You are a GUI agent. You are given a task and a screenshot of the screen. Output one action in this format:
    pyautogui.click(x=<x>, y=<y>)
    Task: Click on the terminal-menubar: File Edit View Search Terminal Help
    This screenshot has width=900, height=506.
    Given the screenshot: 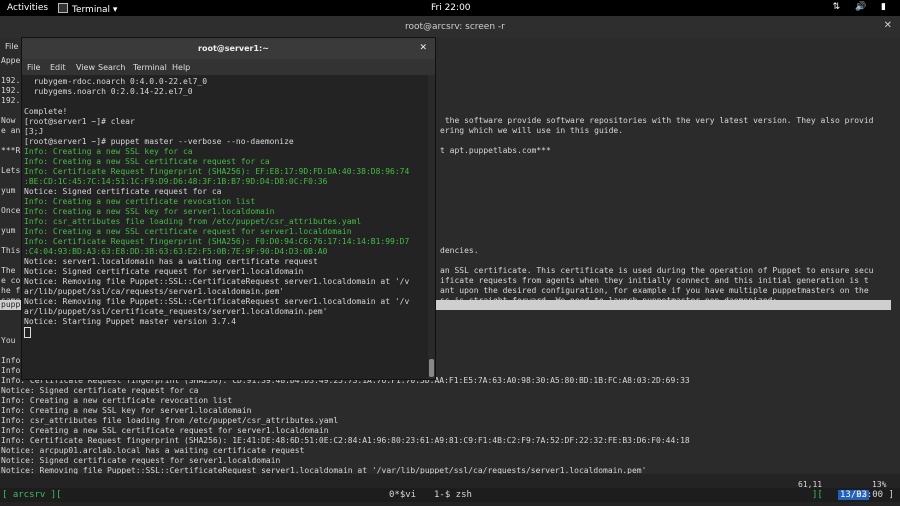 What is the action you would take?
    pyautogui.click(x=228, y=67)
    